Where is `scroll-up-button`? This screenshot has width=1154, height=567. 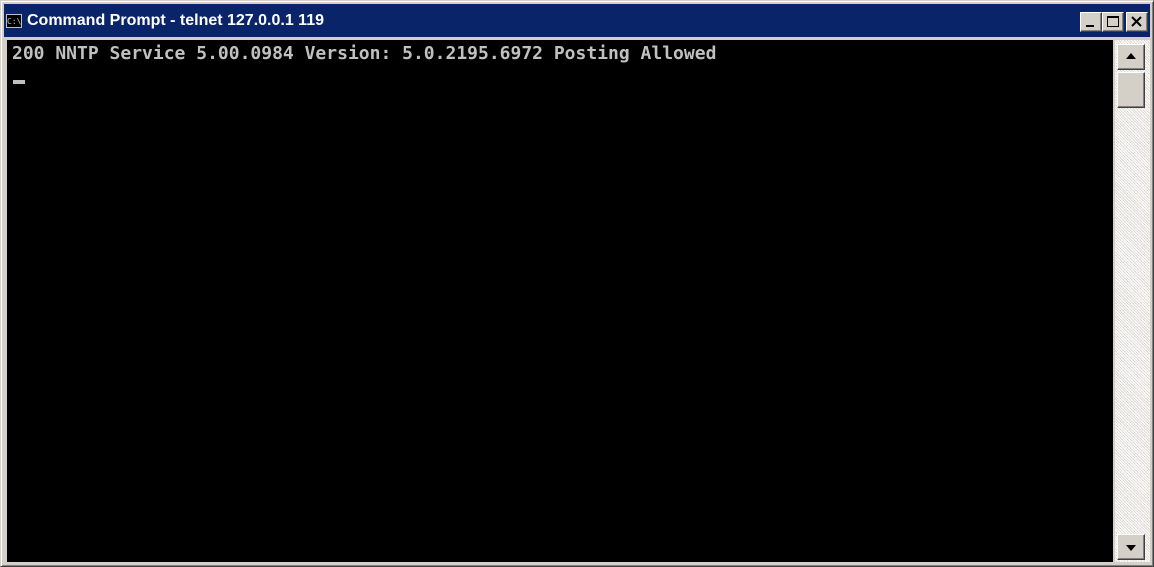 scroll-up-button is located at coordinates (1131, 57).